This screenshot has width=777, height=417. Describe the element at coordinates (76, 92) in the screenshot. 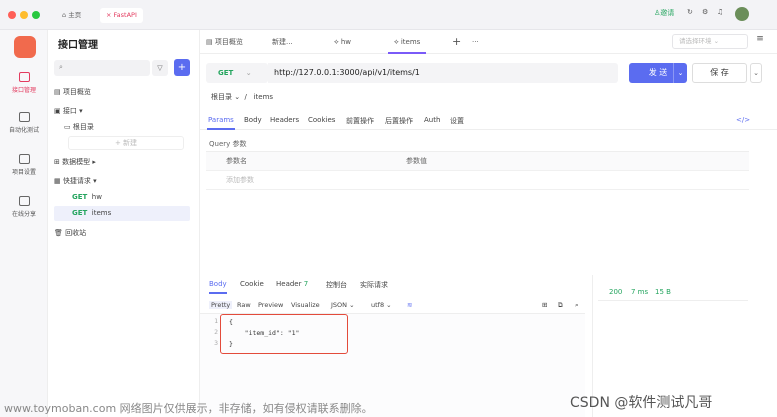

I see `tree-item-label: 项目概览` at that location.